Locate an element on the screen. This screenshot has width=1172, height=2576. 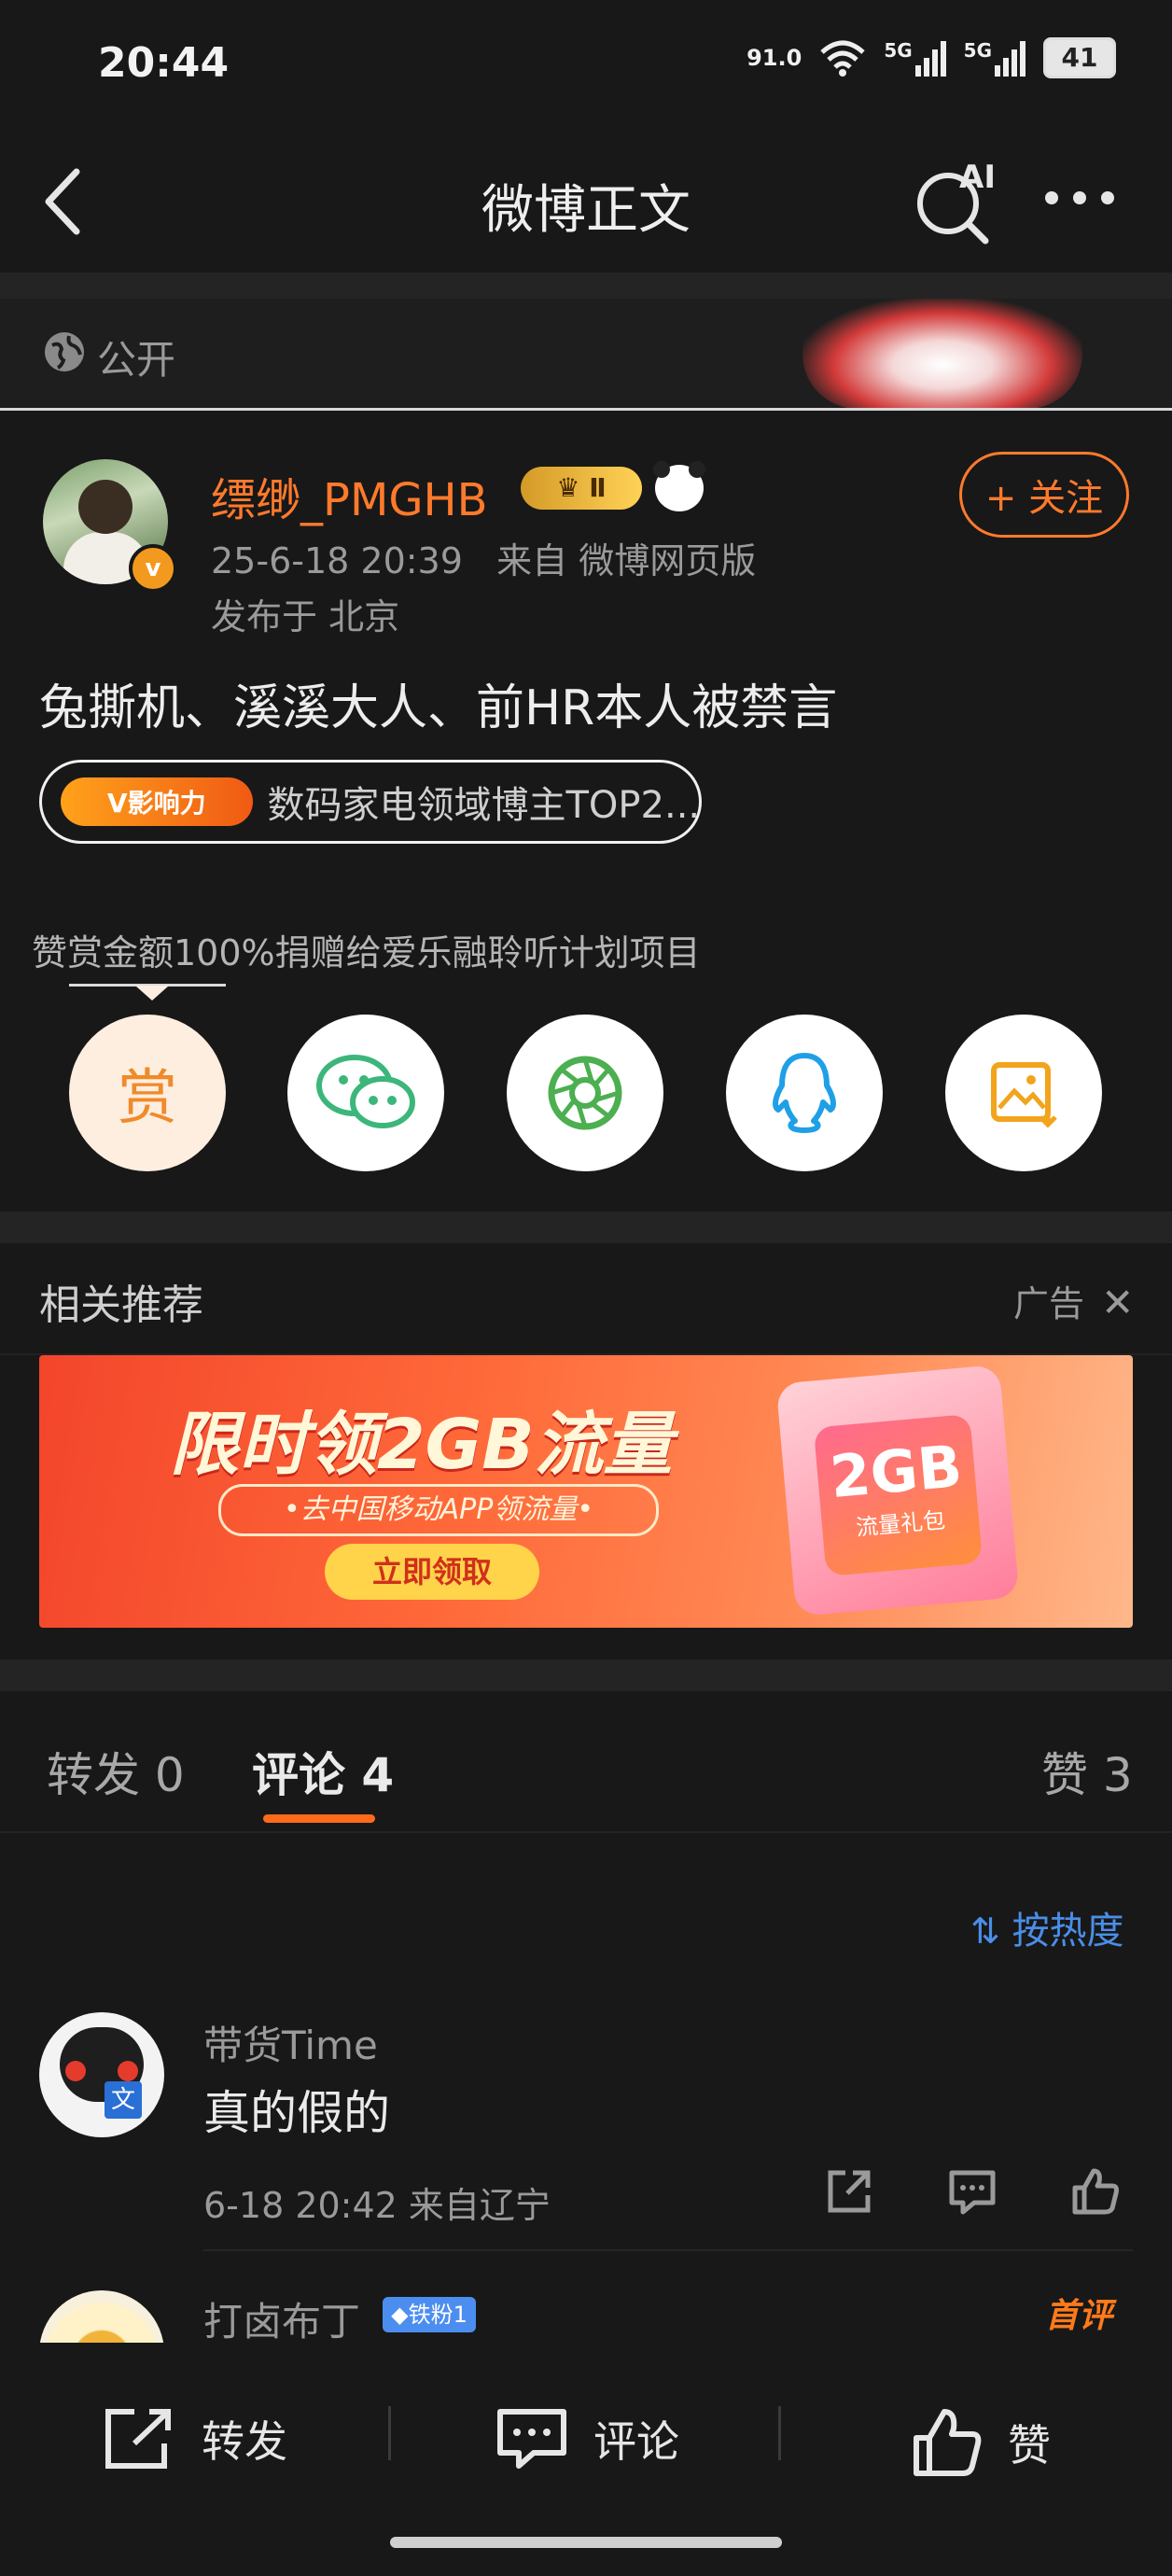
sort-icon: ⇅ is located at coordinates (985, 1931).